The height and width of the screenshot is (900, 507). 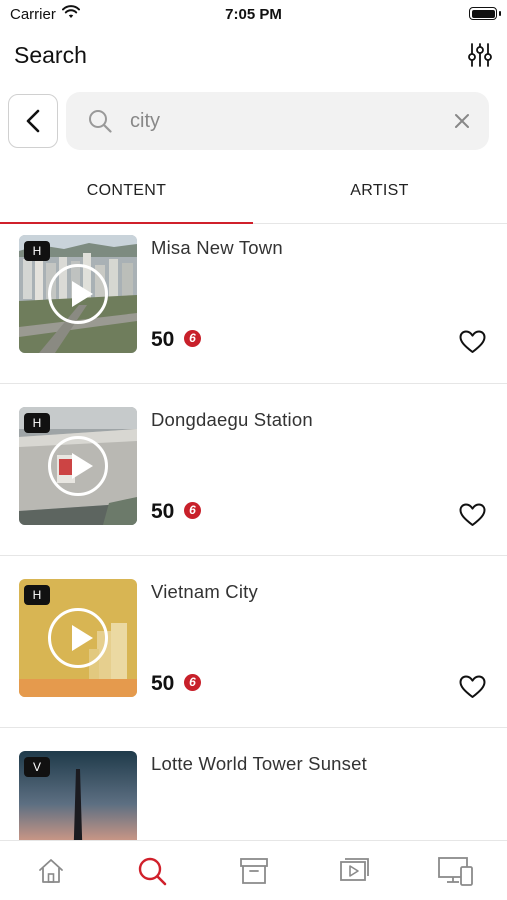 I want to click on home-icon, so click(x=51, y=871).